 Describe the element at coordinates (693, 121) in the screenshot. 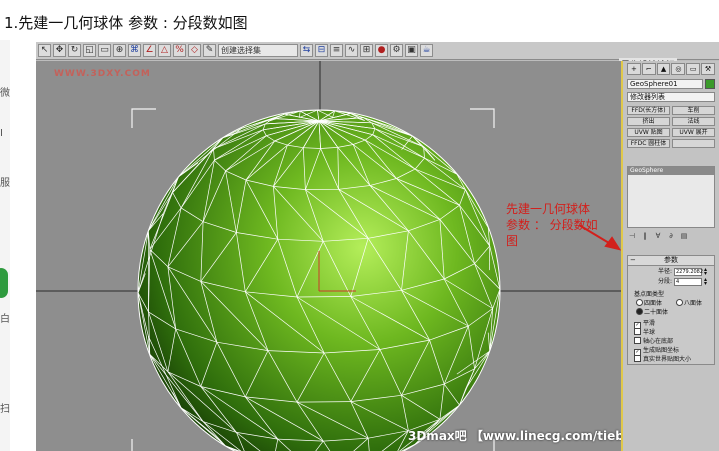

I see `modifier-button: 法线` at that location.